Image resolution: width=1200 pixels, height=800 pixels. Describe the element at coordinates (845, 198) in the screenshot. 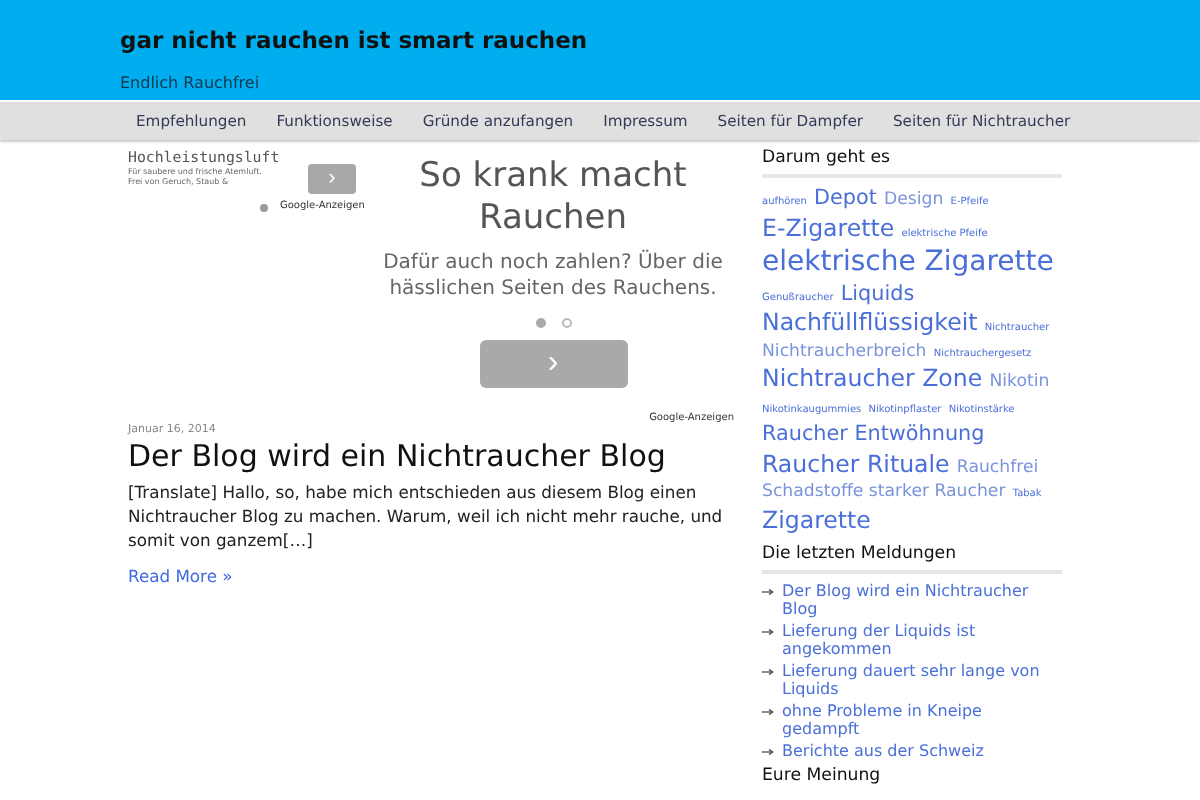

I see `tag-link: Depot` at that location.